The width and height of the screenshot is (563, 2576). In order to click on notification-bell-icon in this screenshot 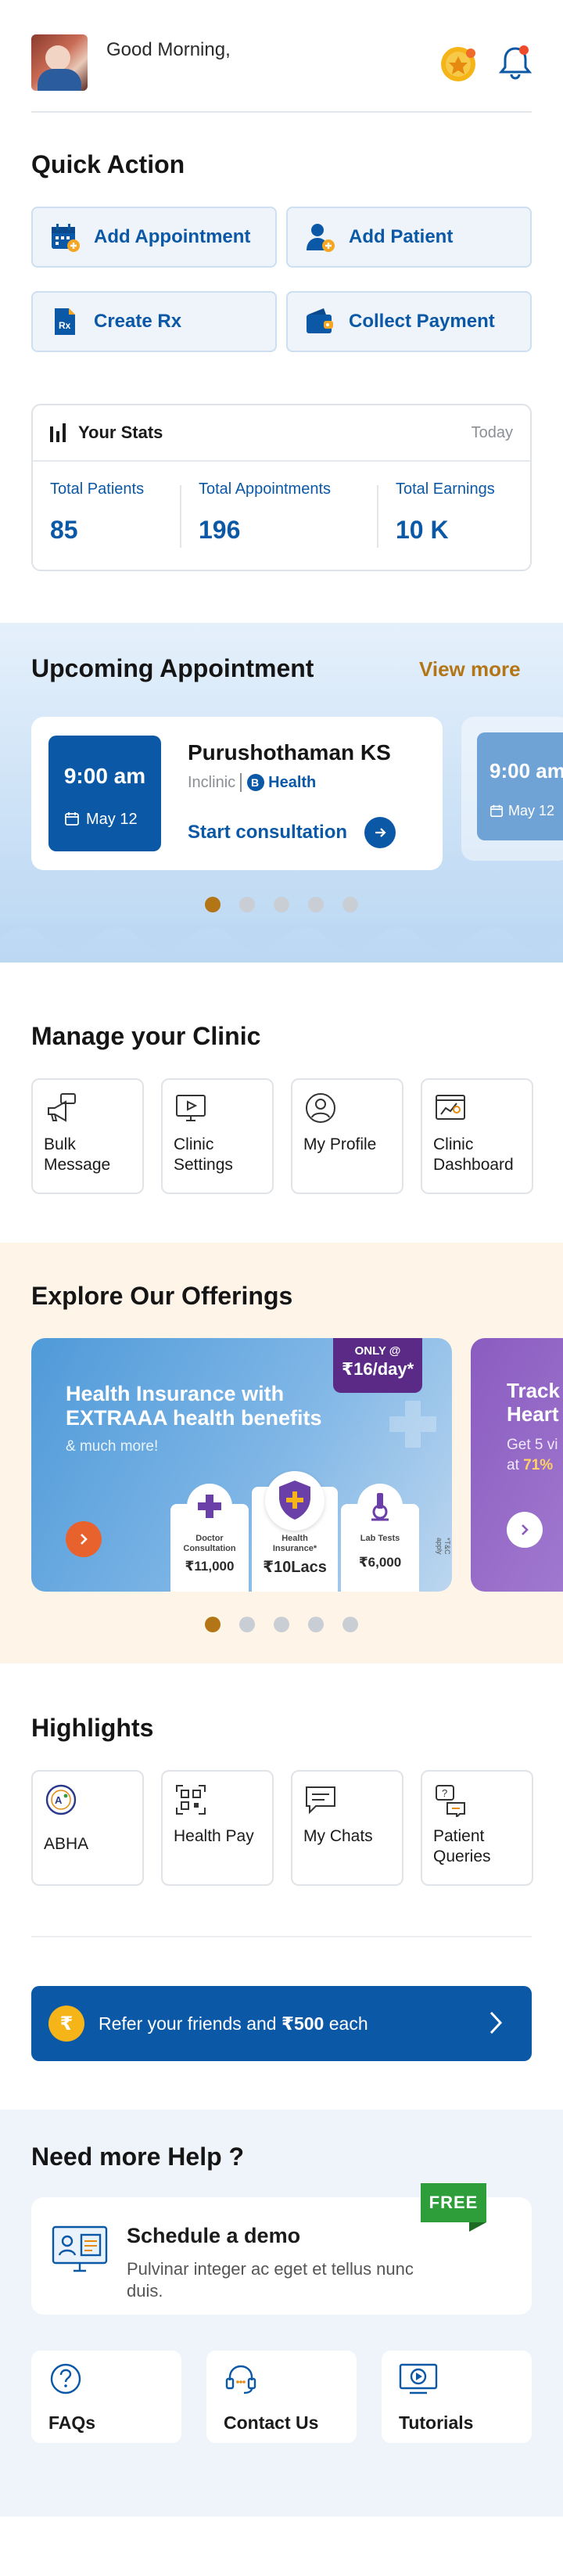, I will do `click(515, 62)`.